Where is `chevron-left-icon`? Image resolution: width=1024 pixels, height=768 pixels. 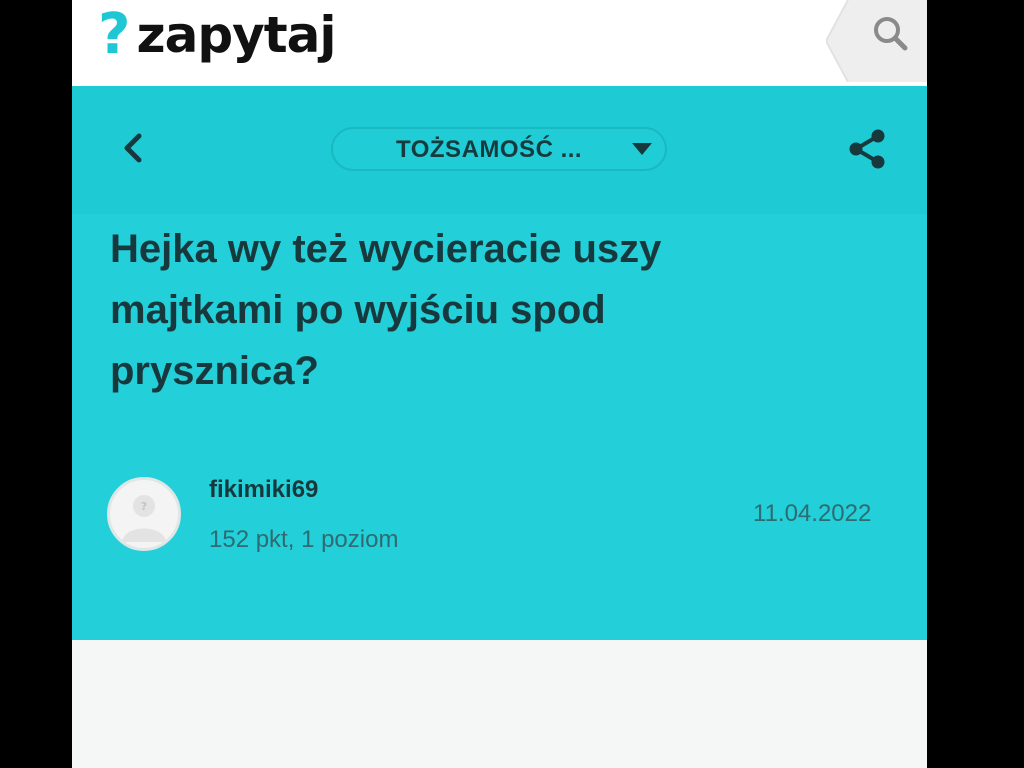
chevron-left-icon is located at coordinates (134, 148).